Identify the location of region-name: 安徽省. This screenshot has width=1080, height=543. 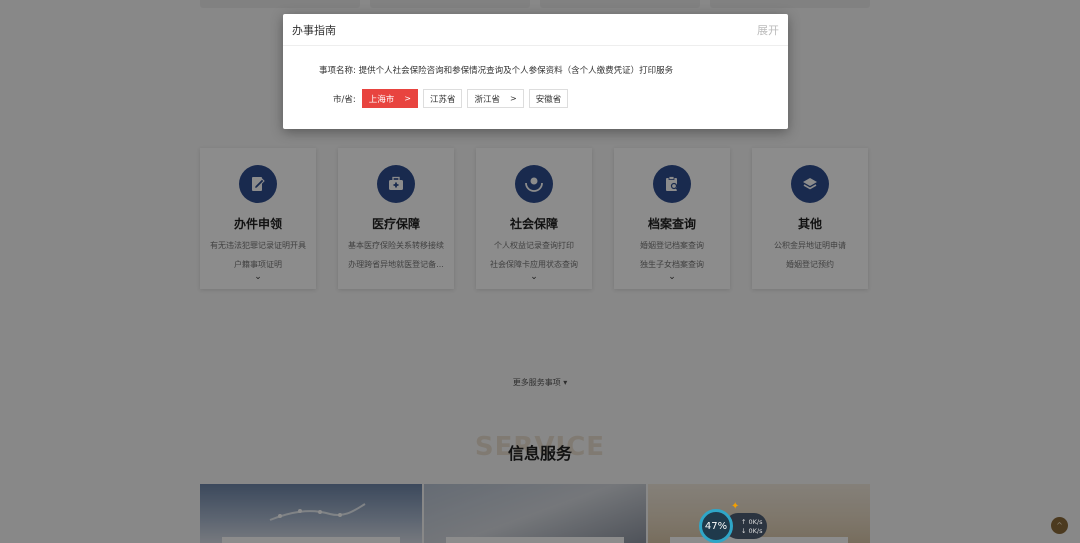
(548, 99).